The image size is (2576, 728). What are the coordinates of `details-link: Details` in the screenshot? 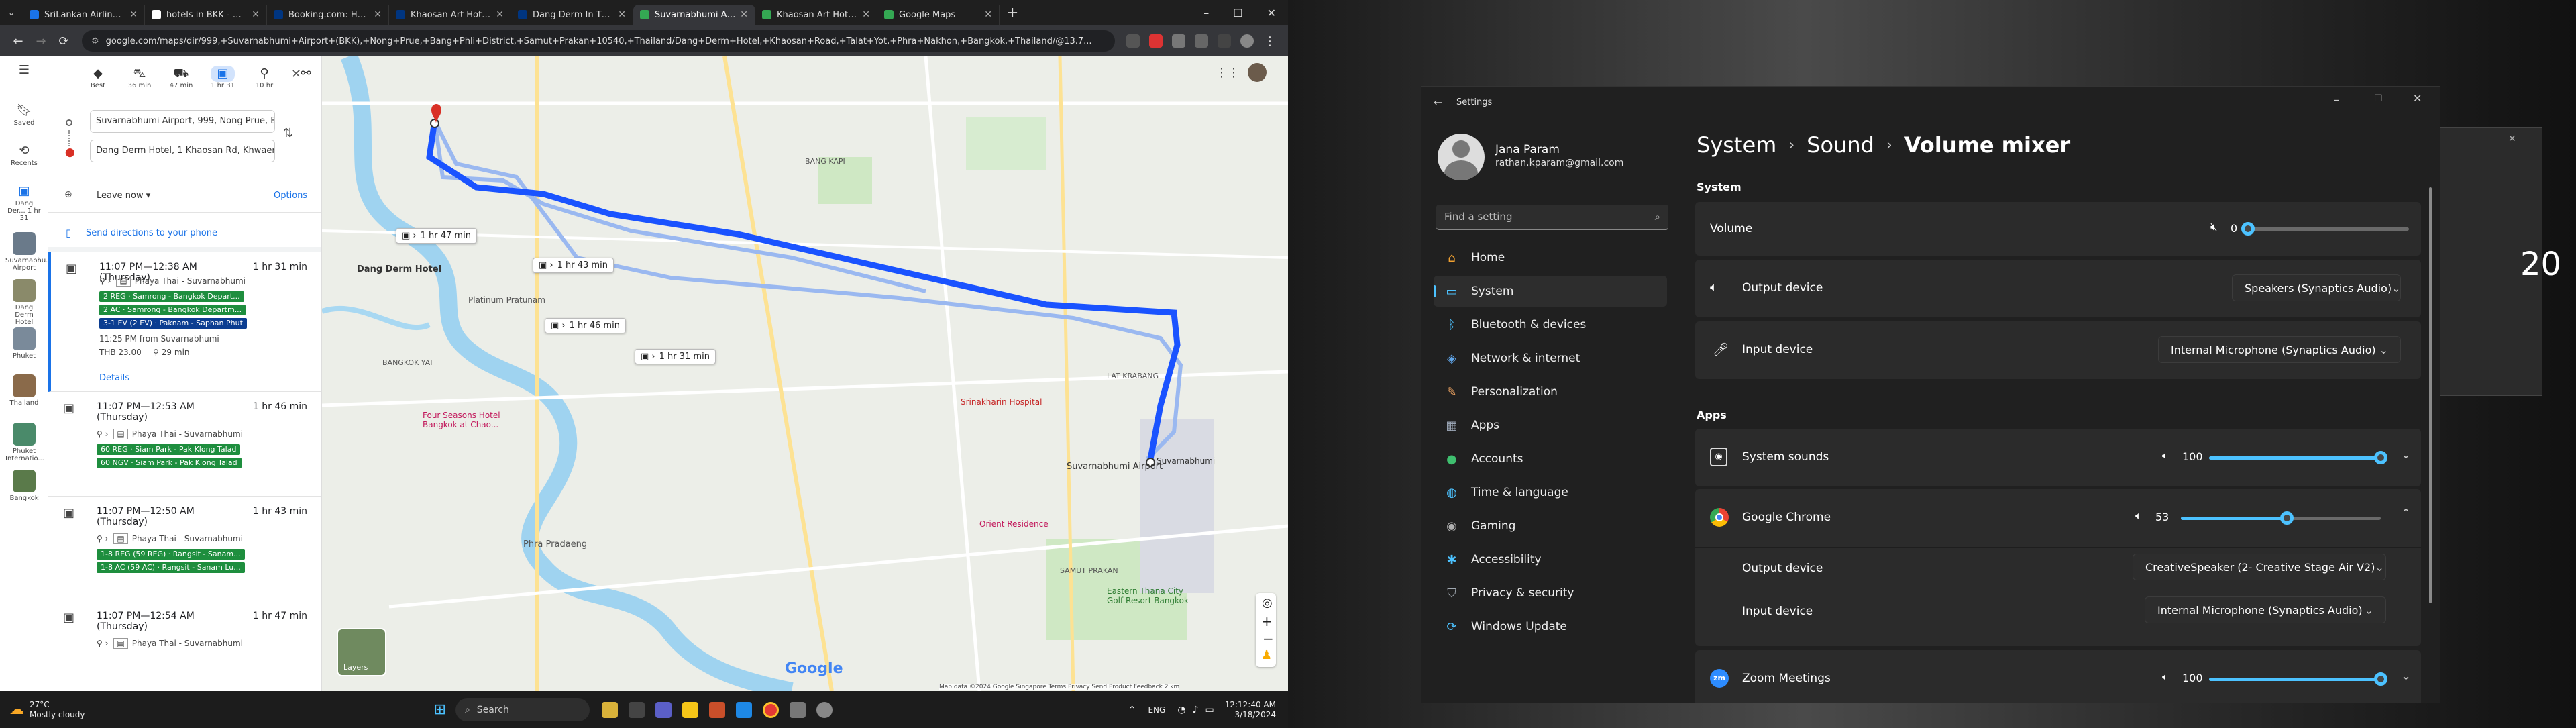 It's located at (114, 378).